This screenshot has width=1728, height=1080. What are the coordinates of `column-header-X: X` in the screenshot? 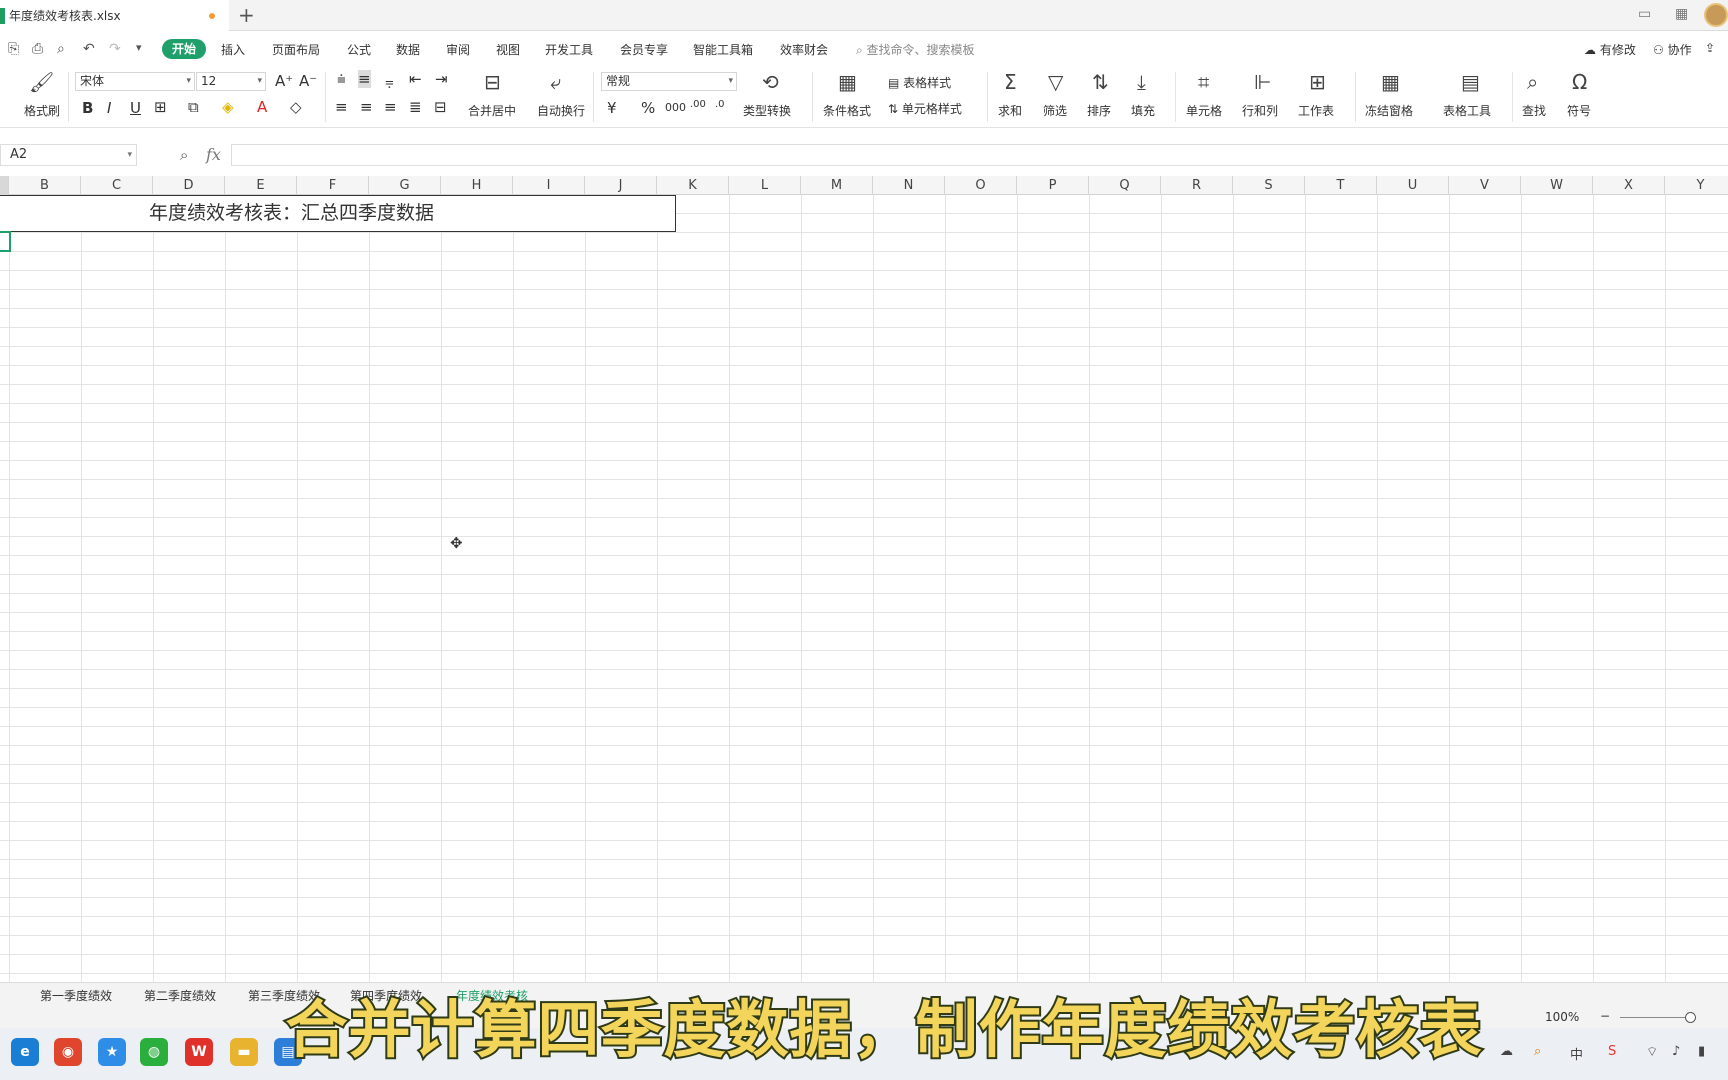 It's located at (1629, 185).